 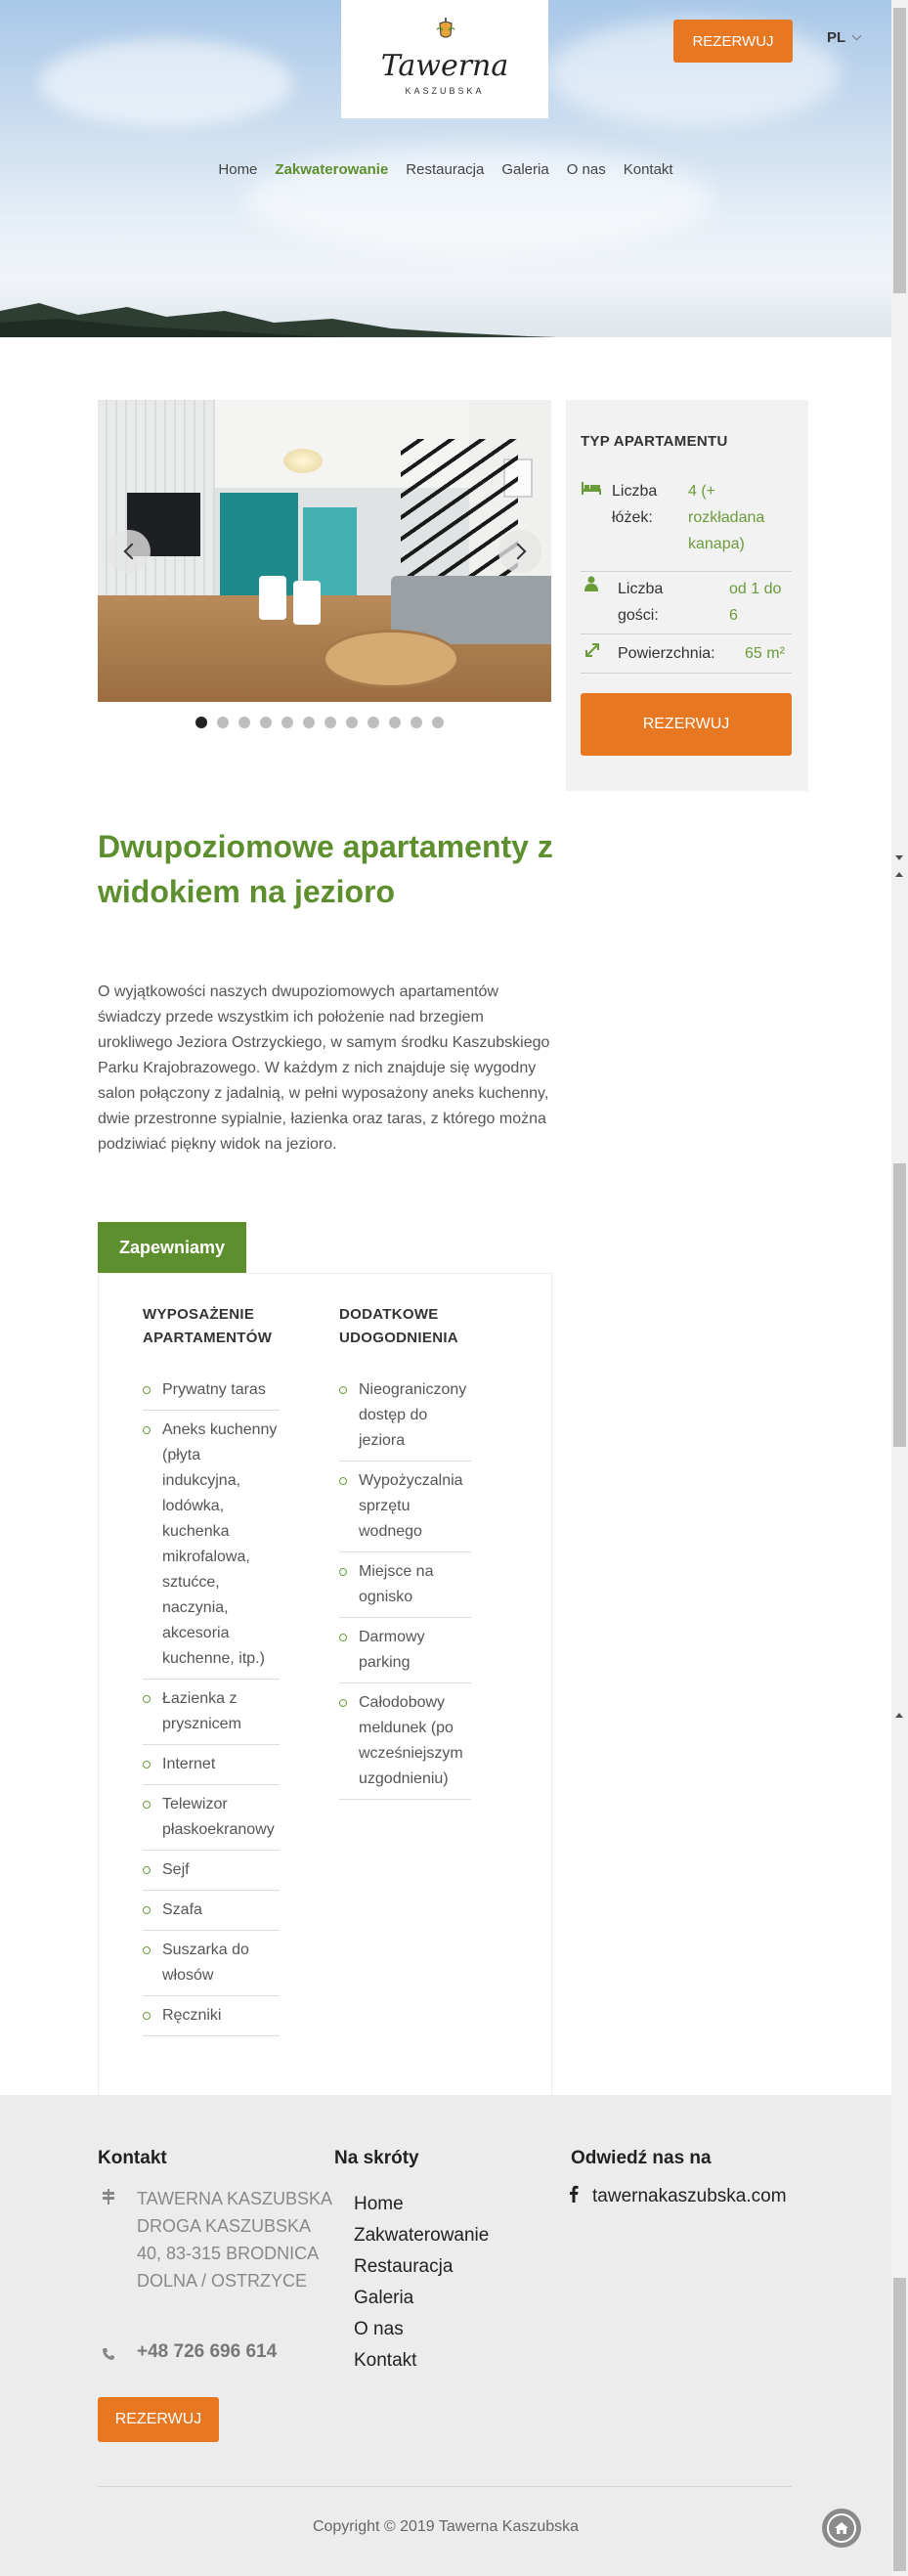 What do you see at coordinates (303, 461) in the screenshot?
I see `photo-chandelier` at bounding box center [303, 461].